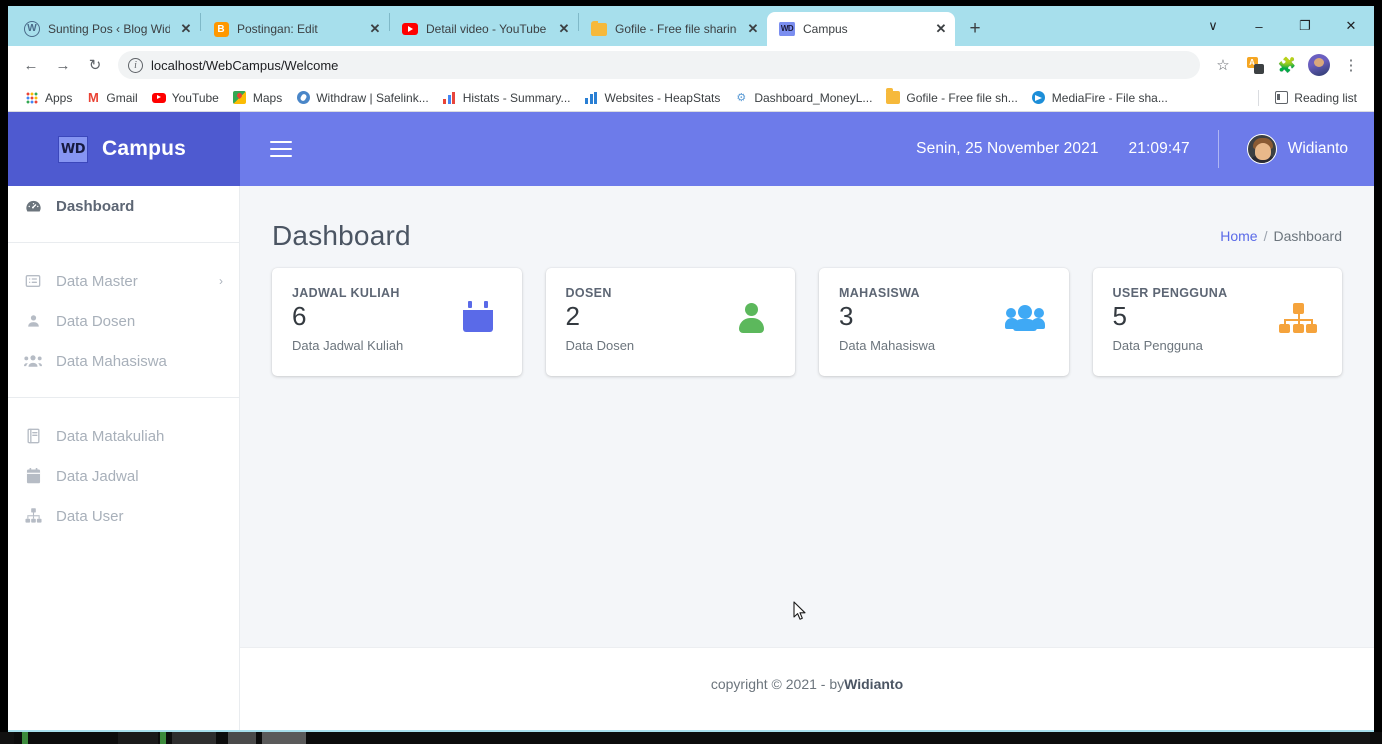 The height and width of the screenshot is (744, 1382). I want to click on bookmark-label: Gmail, so click(122, 97).